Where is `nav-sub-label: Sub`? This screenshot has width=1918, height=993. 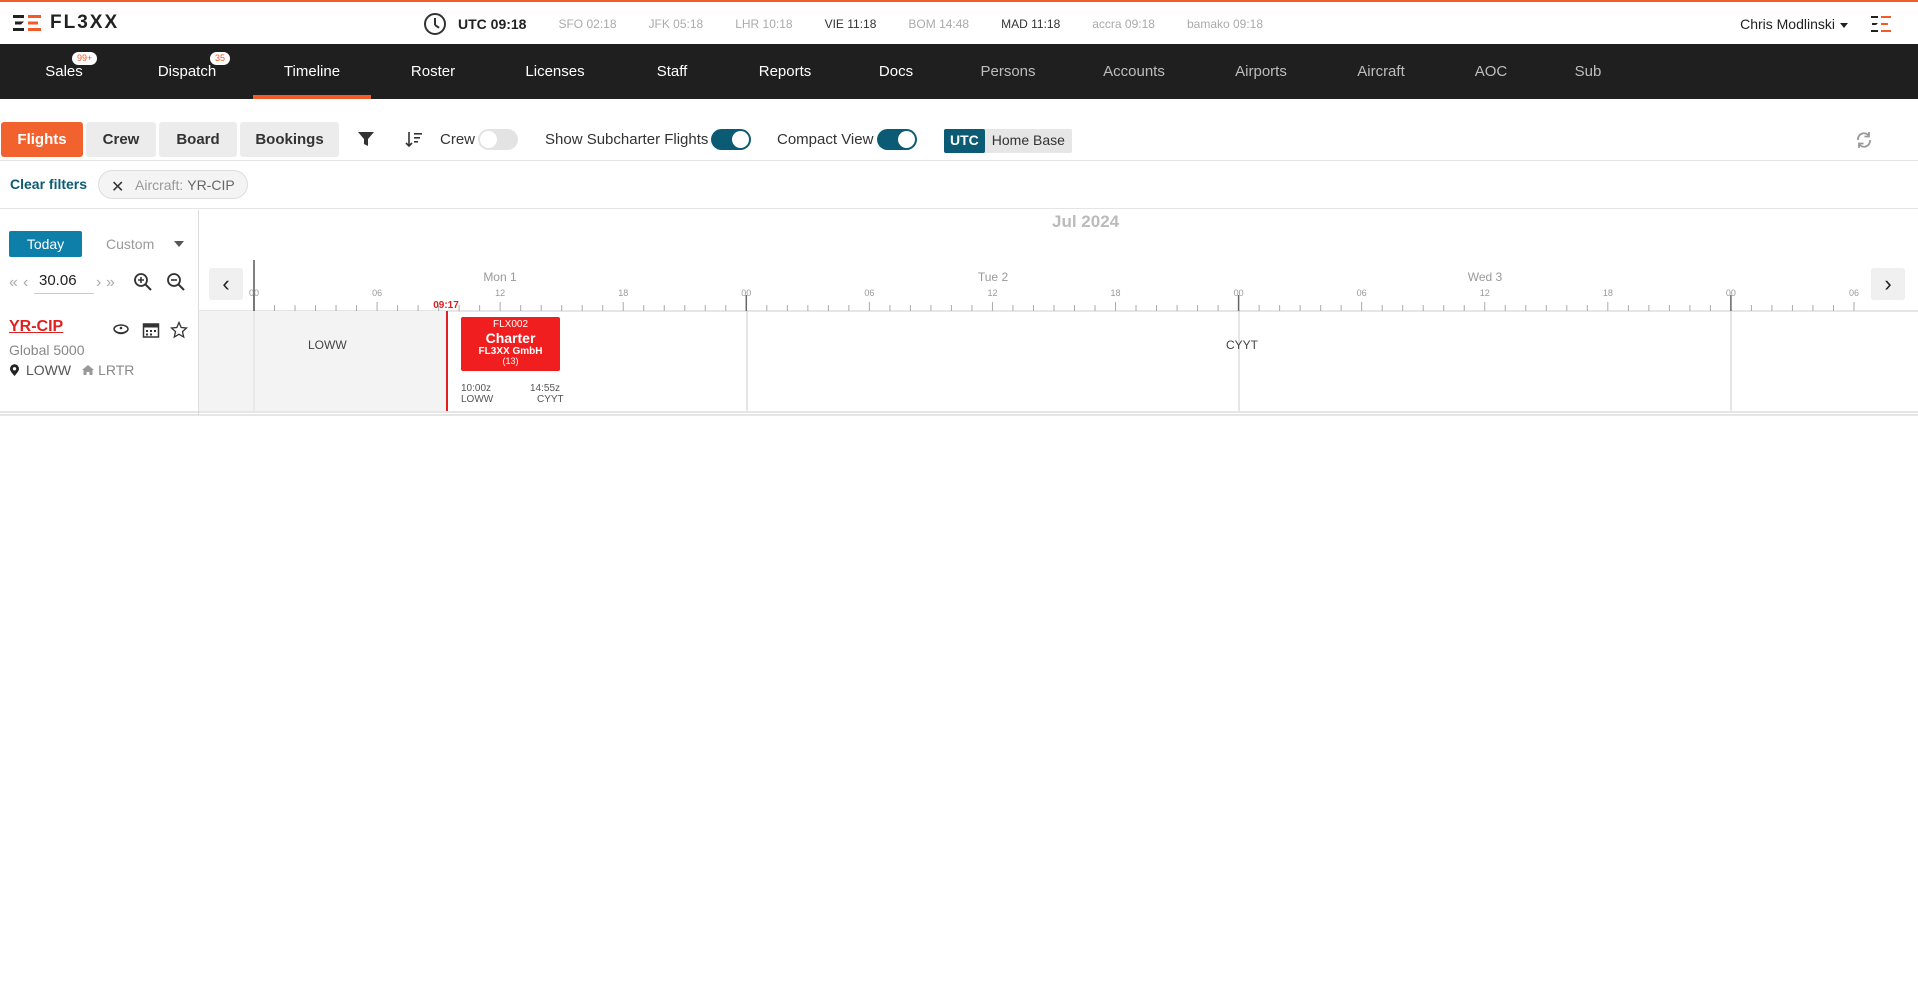 nav-sub-label: Sub is located at coordinates (1588, 71).